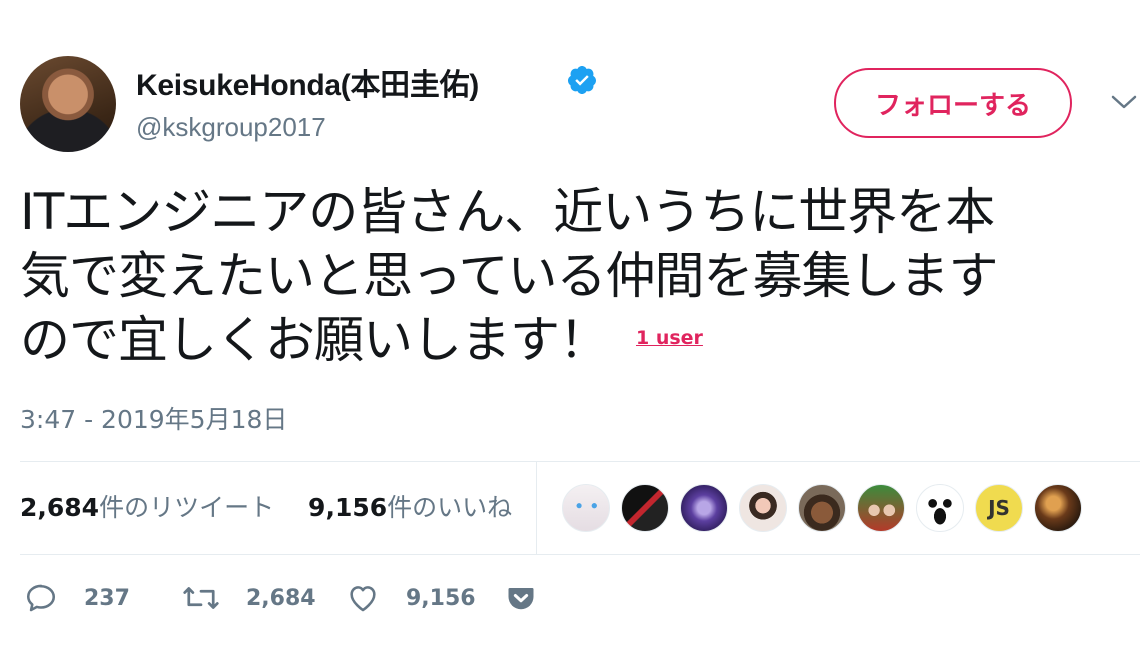  Describe the element at coordinates (279, 506) in the screenshot. I see `tweet-stats: 2,684件のリツイート 9,156件のいいね` at that location.